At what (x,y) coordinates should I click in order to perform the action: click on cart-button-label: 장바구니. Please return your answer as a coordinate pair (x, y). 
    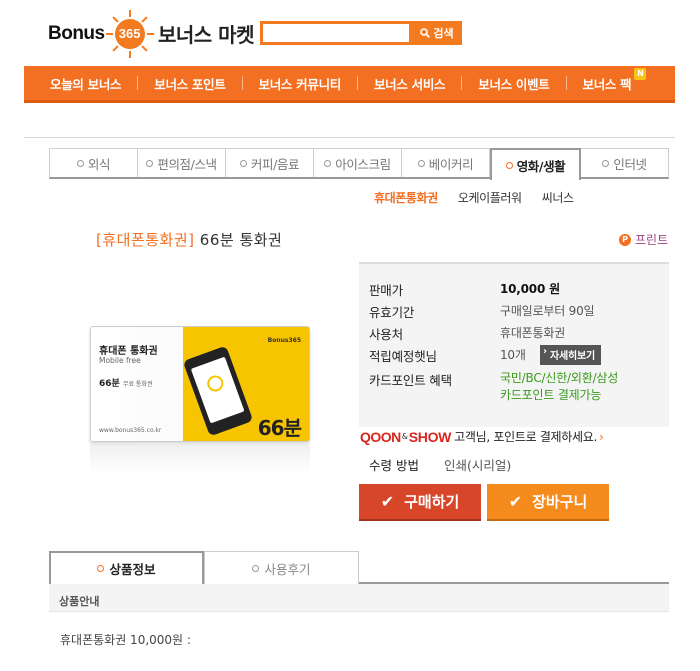
    Looking at the image, I should click on (560, 502).